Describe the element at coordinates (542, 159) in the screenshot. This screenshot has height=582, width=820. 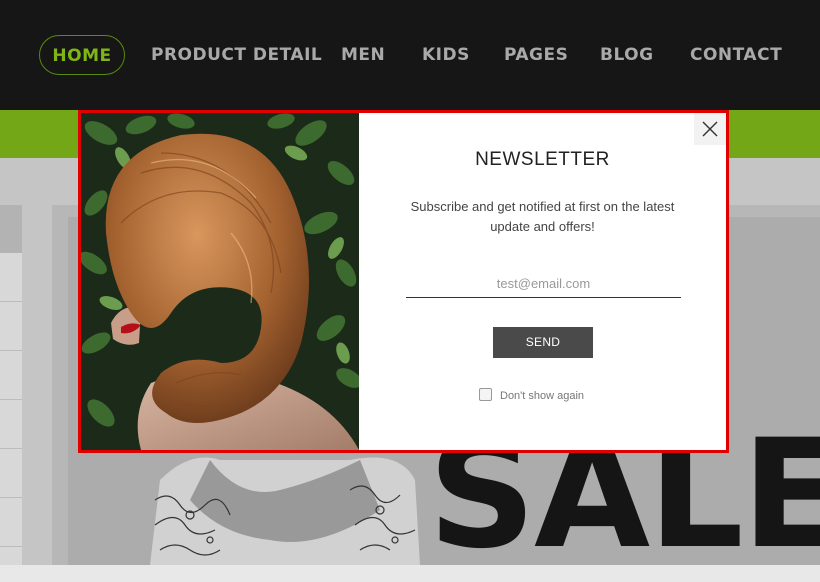
I see `newsletter-title: NEWSLETTER` at that location.